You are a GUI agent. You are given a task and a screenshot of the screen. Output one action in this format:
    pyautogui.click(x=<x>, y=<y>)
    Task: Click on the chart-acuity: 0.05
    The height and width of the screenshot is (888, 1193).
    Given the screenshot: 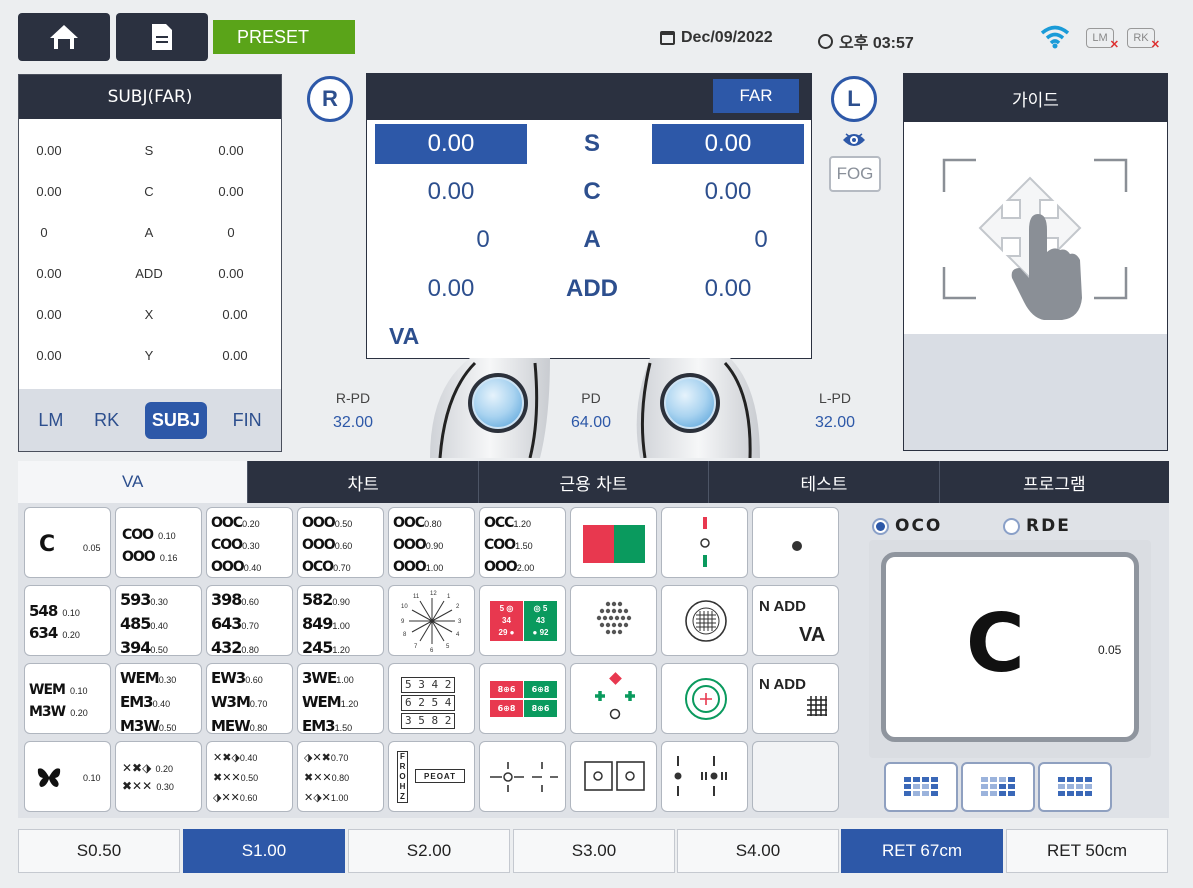 What is the action you would take?
    pyautogui.click(x=92, y=548)
    